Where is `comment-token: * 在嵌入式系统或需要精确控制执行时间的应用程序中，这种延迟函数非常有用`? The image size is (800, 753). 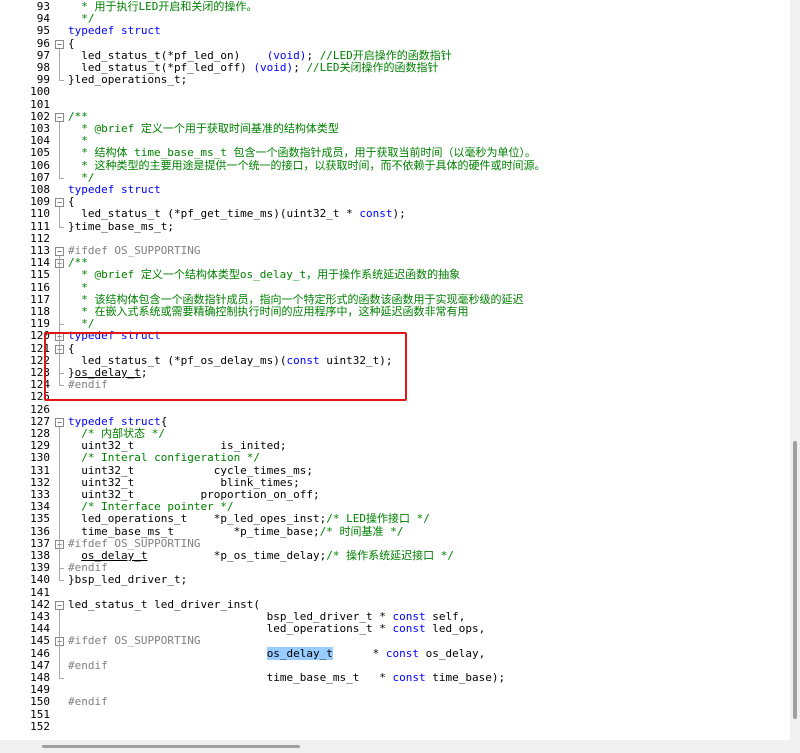
comment-token: * 在嵌入式系统或需要精确控制执行时间的应用程序中，这种延迟函数非常有用 is located at coordinates (268, 311).